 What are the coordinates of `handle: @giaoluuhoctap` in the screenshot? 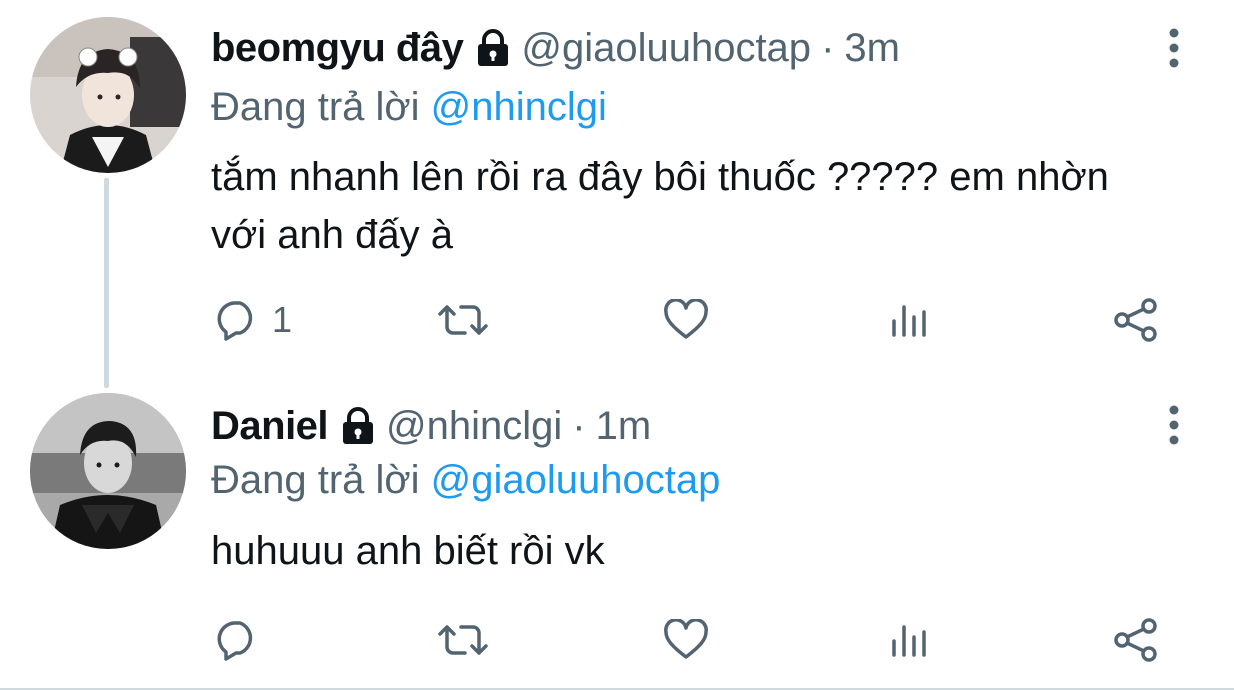 It's located at (666, 48).